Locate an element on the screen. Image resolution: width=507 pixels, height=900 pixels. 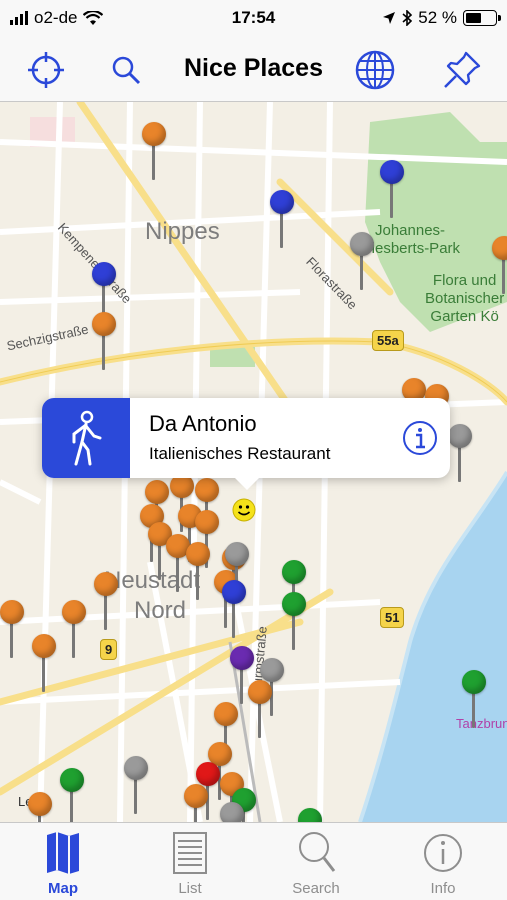
bluetooth-icon is located at coordinates (407, 18).